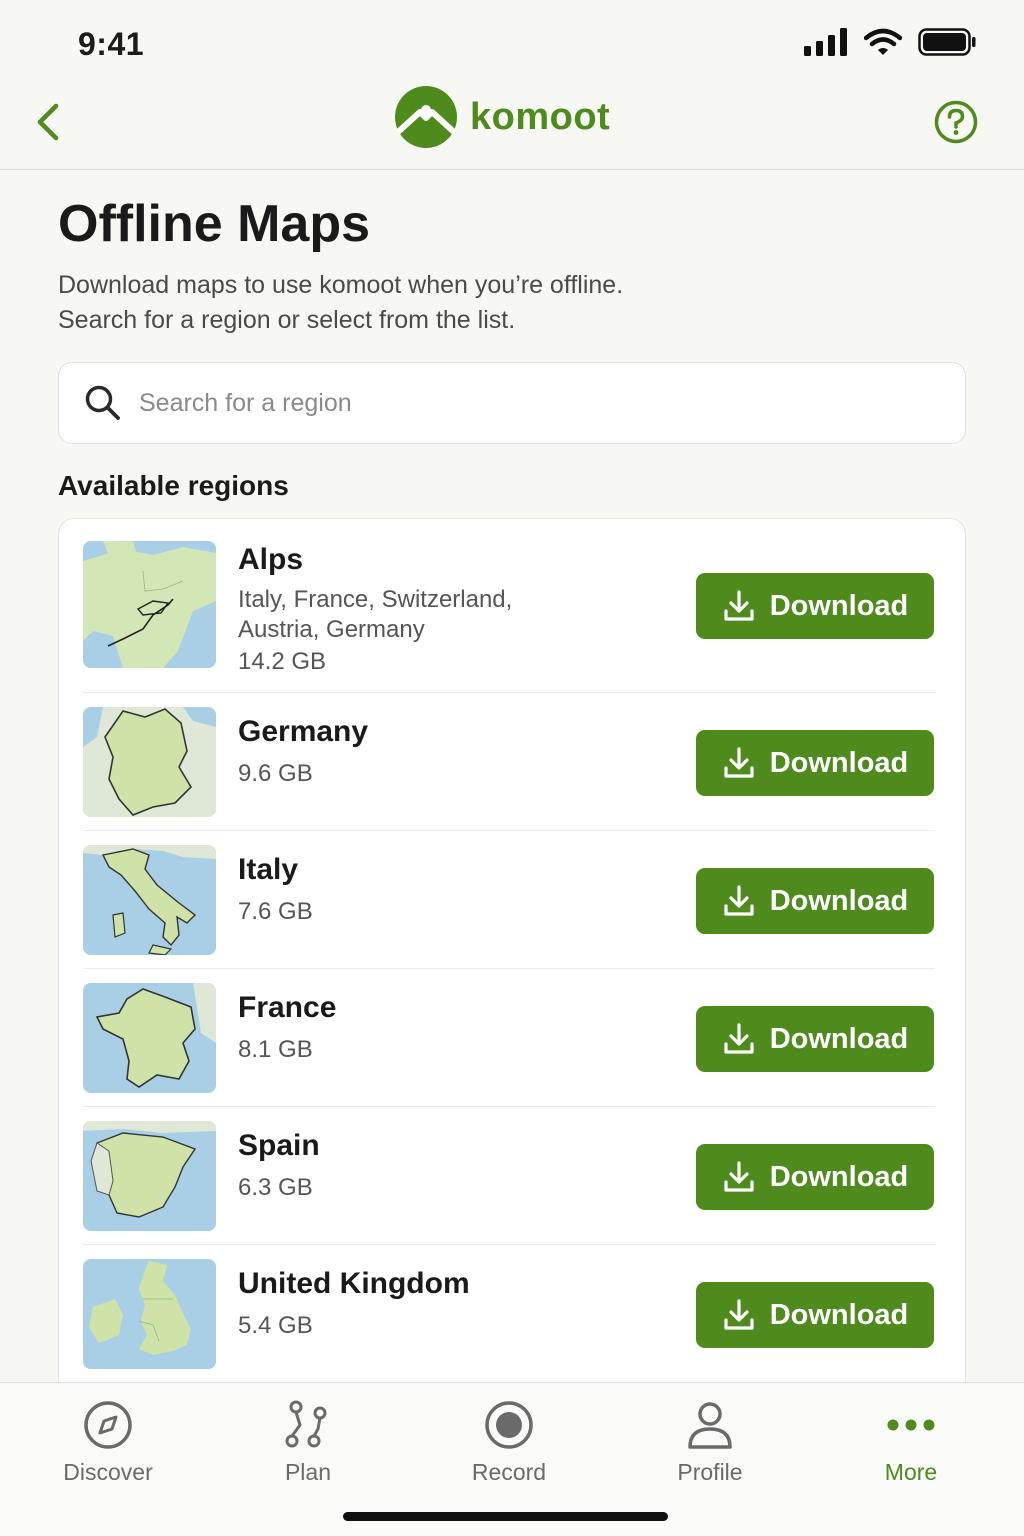 Image resolution: width=1024 pixels, height=1536 pixels. What do you see at coordinates (282, 661) in the screenshot?
I see `region-size: 14.2 GB` at bounding box center [282, 661].